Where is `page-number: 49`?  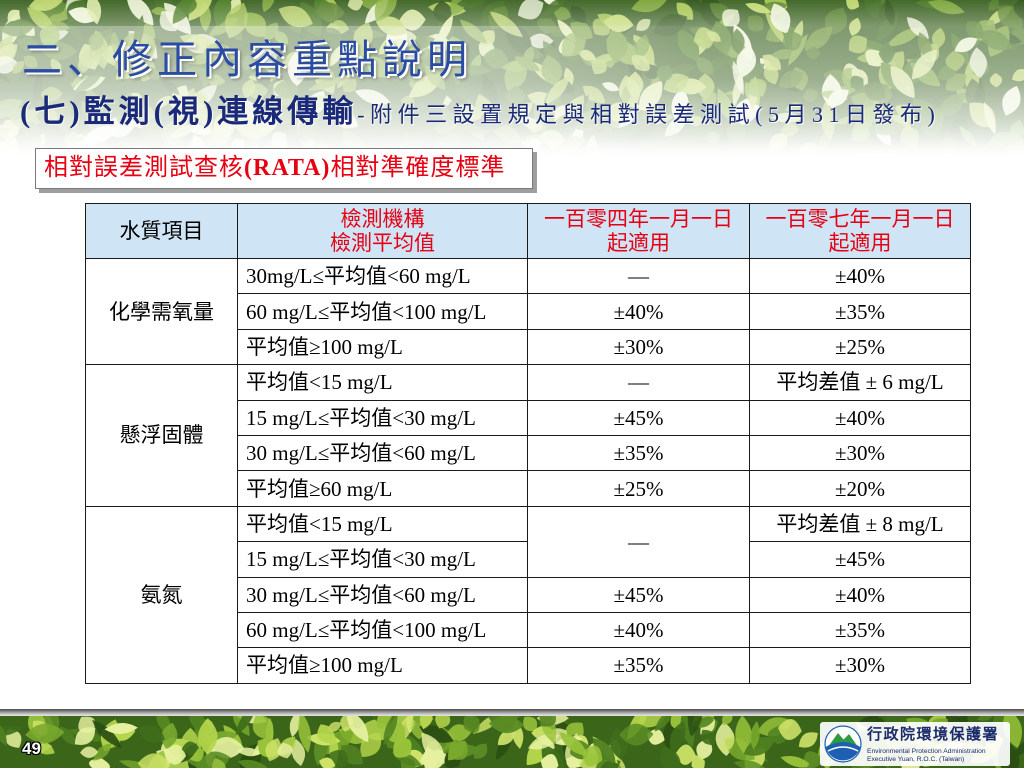
page-number: 49 is located at coordinates (31, 748).